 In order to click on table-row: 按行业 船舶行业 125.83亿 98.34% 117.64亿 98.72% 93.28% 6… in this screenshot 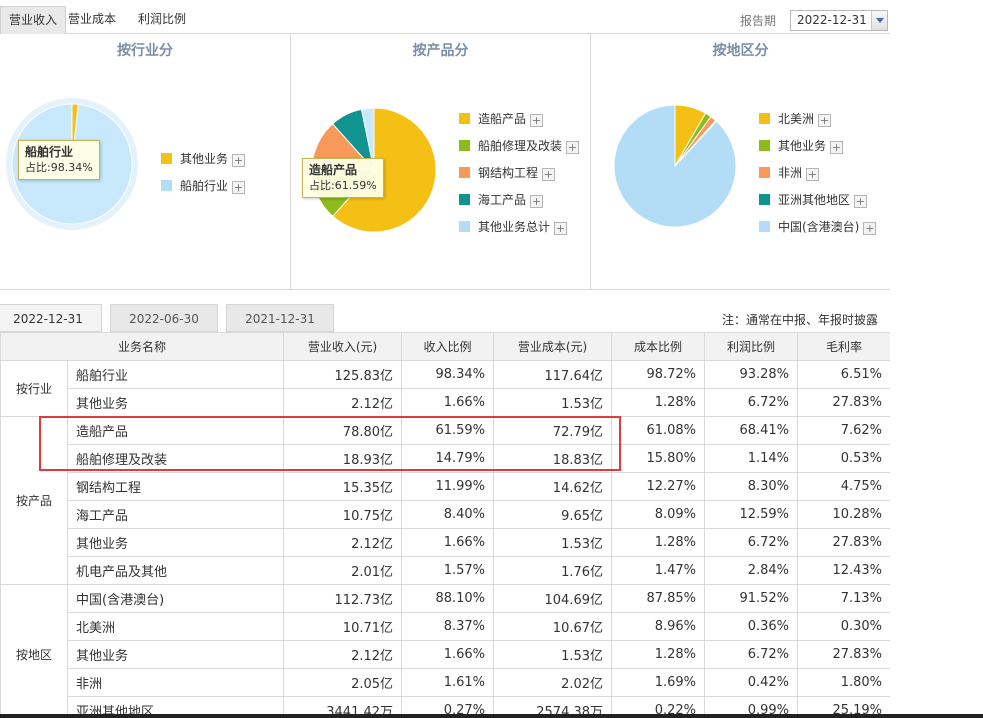, I will do `click(446, 388)`.